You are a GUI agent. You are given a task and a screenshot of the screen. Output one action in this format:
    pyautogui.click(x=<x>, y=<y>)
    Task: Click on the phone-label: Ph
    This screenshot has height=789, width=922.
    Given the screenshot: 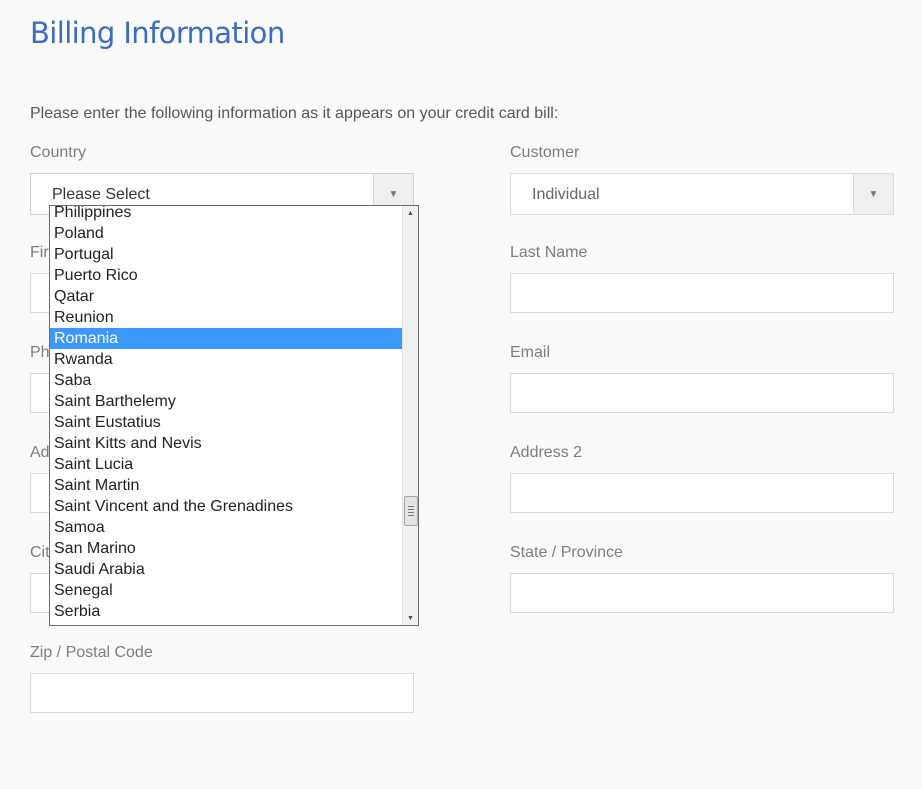 What is the action you would take?
    pyautogui.click(x=40, y=352)
    